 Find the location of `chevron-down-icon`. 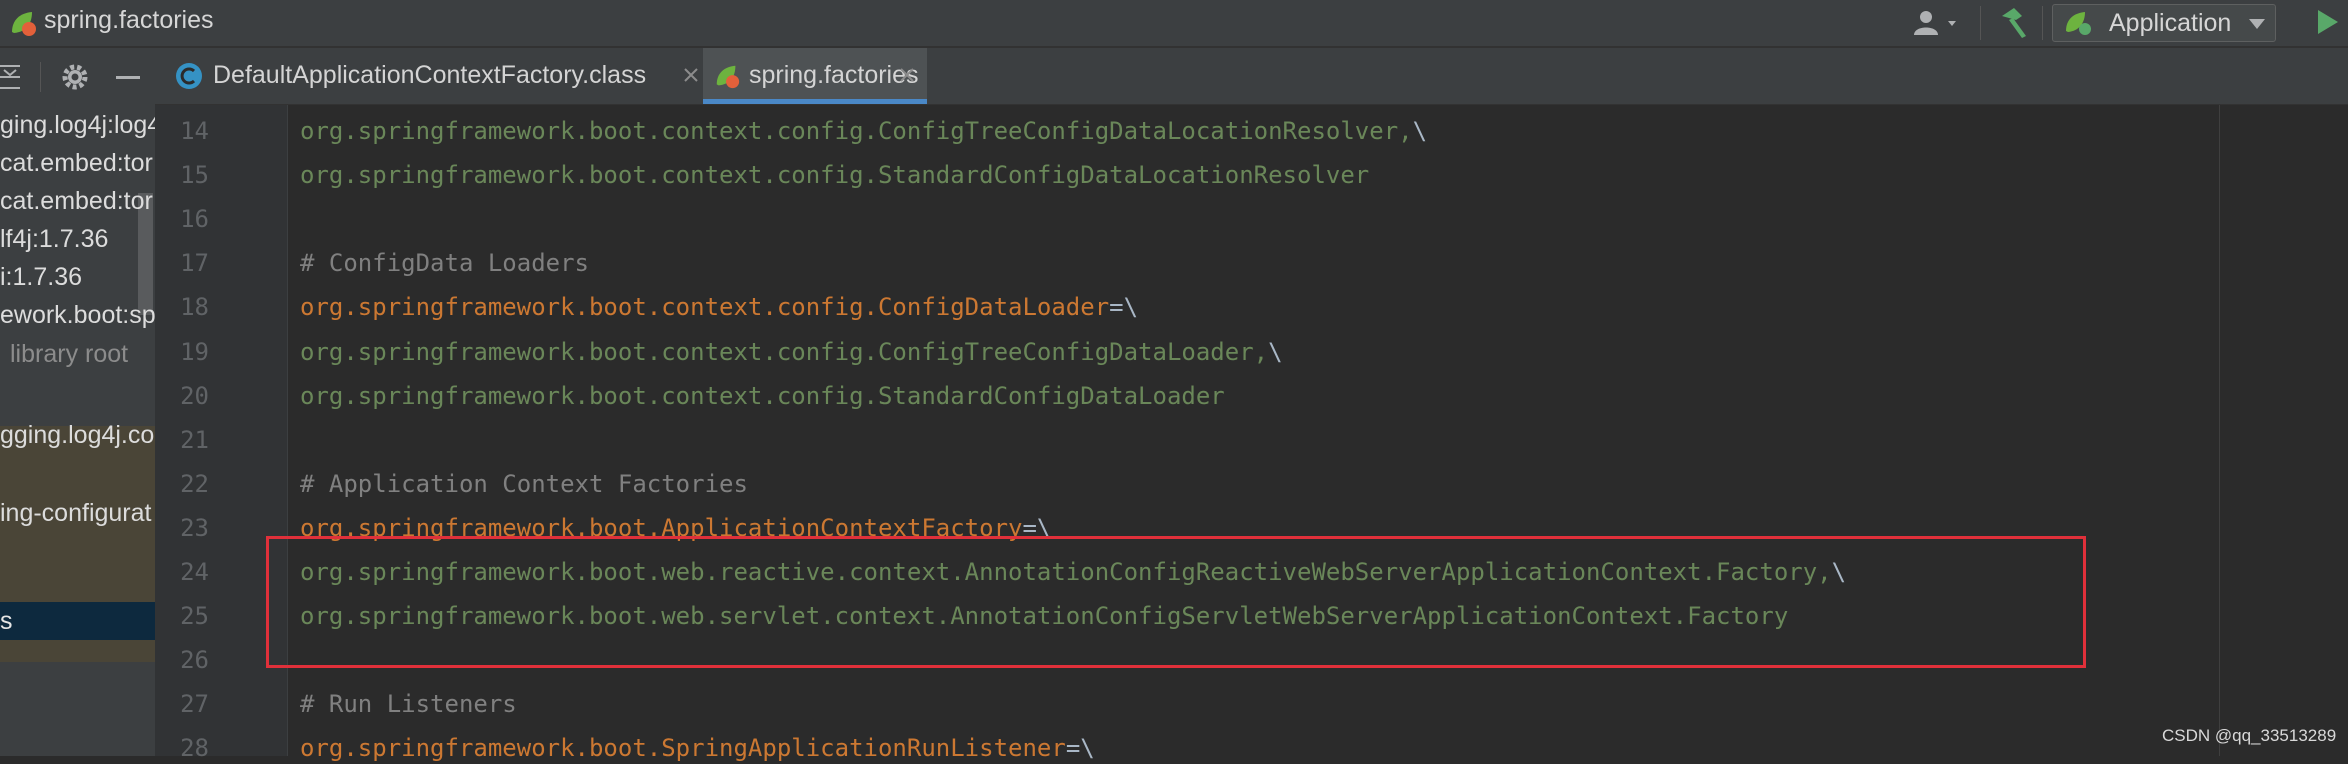

chevron-down-icon is located at coordinates (2257, 24).